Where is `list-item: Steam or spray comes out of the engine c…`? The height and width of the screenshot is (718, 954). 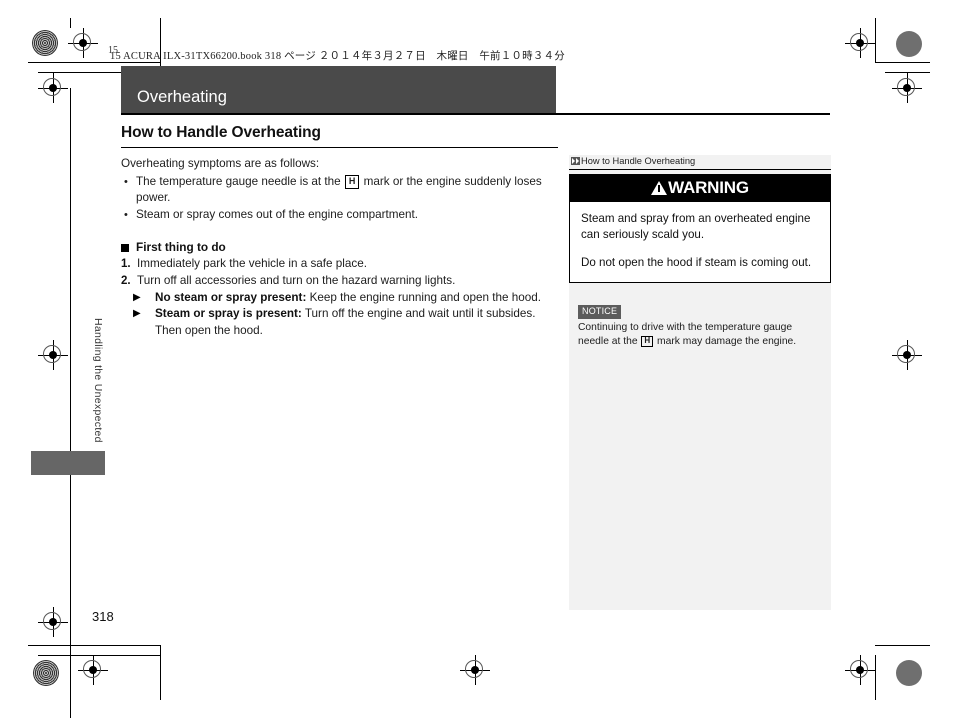
list-item: Steam or spray comes out of the engine c… is located at coordinates (339, 215).